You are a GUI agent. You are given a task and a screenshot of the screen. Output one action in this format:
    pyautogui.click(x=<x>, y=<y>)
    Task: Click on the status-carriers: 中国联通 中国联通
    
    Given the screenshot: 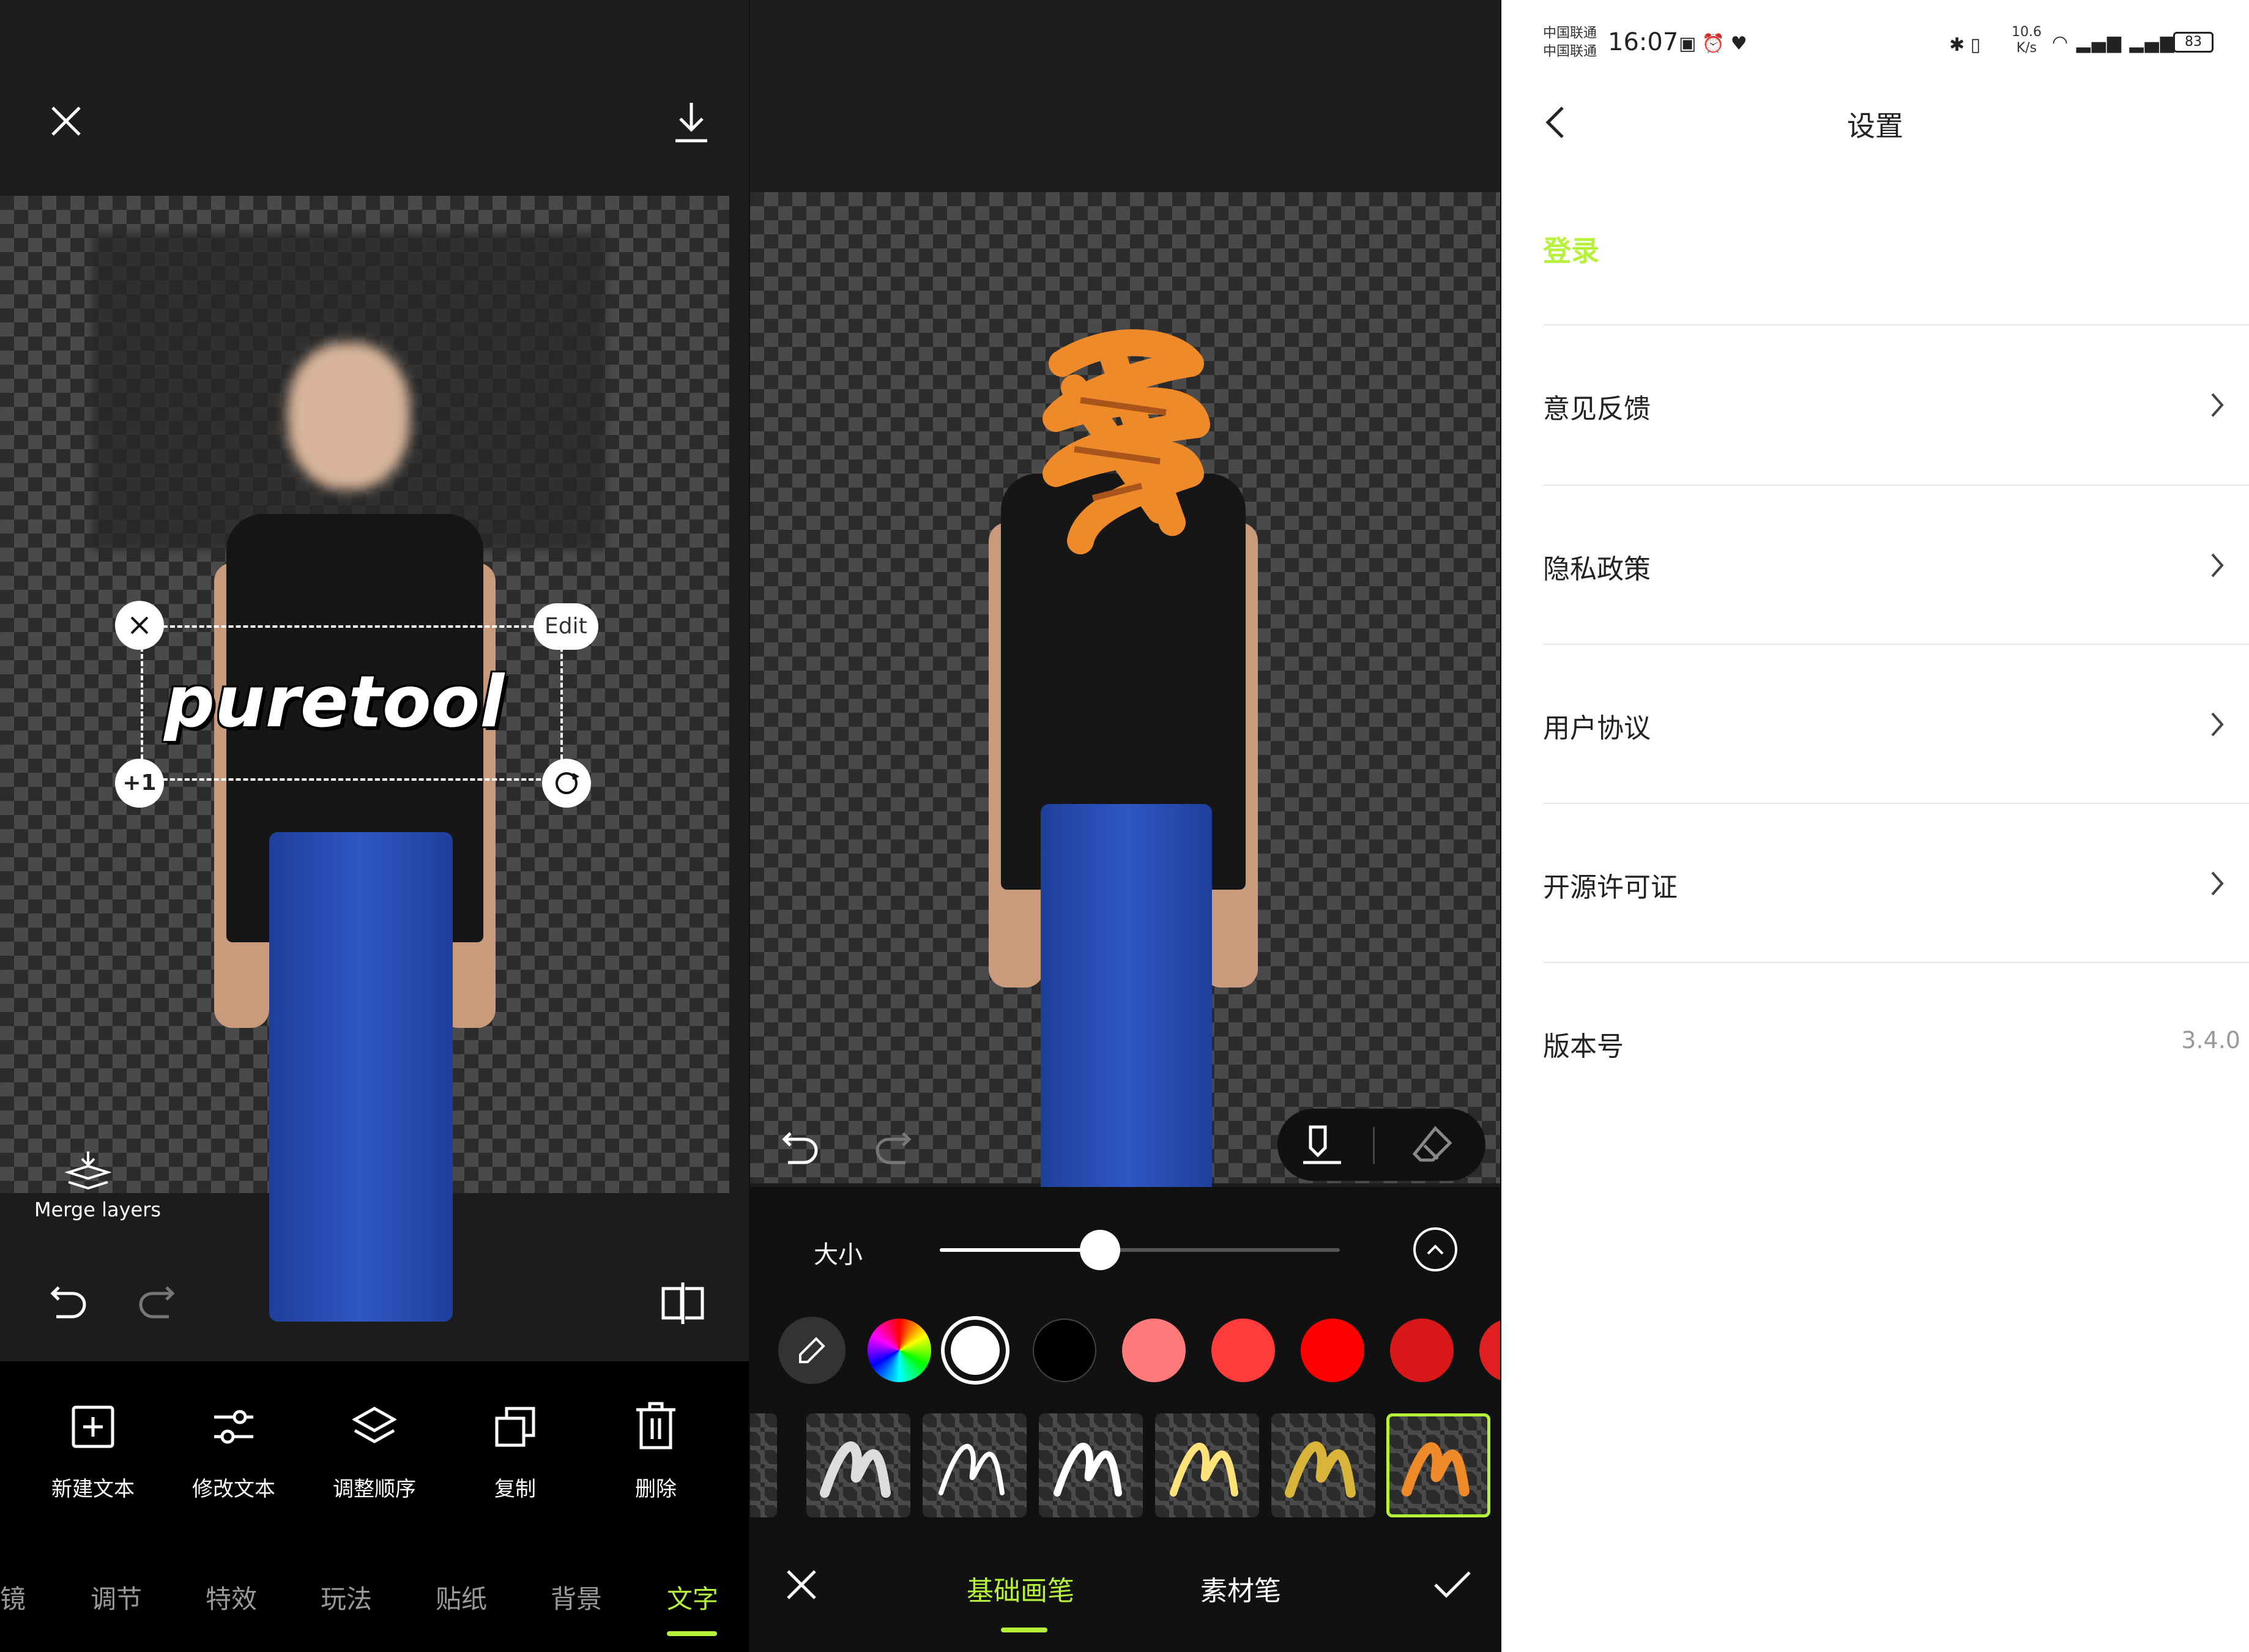 What is the action you would take?
    pyautogui.click(x=1570, y=42)
    